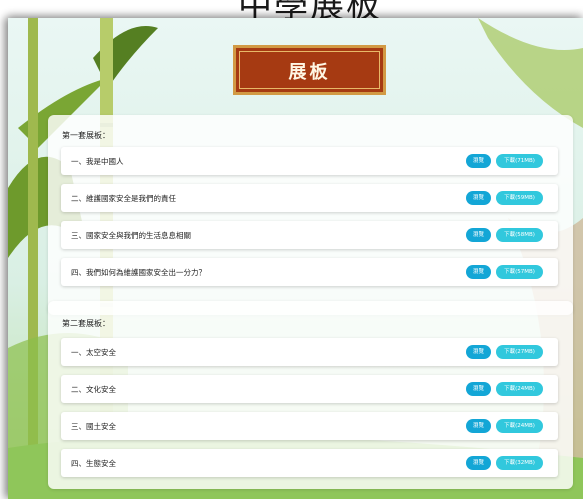 The image size is (583, 499). Describe the element at coordinates (131, 235) in the screenshot. I see `item-label: 三、國家安全與我們的生活息息相關` at that location.